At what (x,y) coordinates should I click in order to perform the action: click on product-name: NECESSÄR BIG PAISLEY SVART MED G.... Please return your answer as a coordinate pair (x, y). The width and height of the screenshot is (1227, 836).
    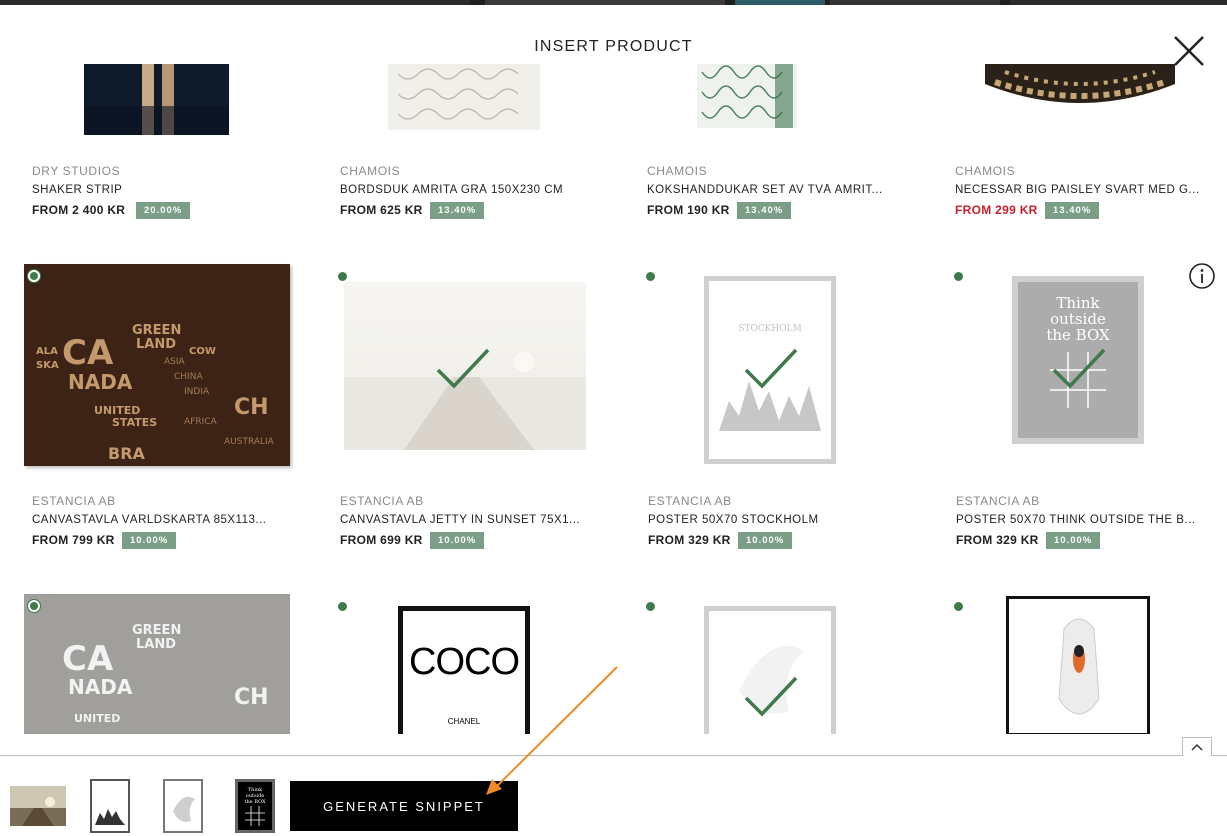
    Looking at the image, I should click on (1077, 190).